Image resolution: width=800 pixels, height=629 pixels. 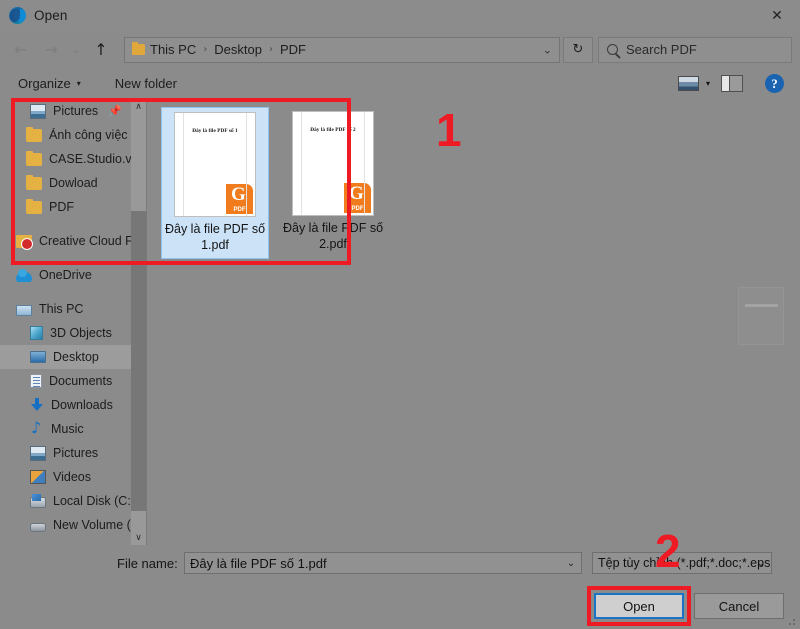 What do you see at coordinates (739, 606) in the screenshot?
I see `cancel-button: Cancel` at bounding box center [739, 606].